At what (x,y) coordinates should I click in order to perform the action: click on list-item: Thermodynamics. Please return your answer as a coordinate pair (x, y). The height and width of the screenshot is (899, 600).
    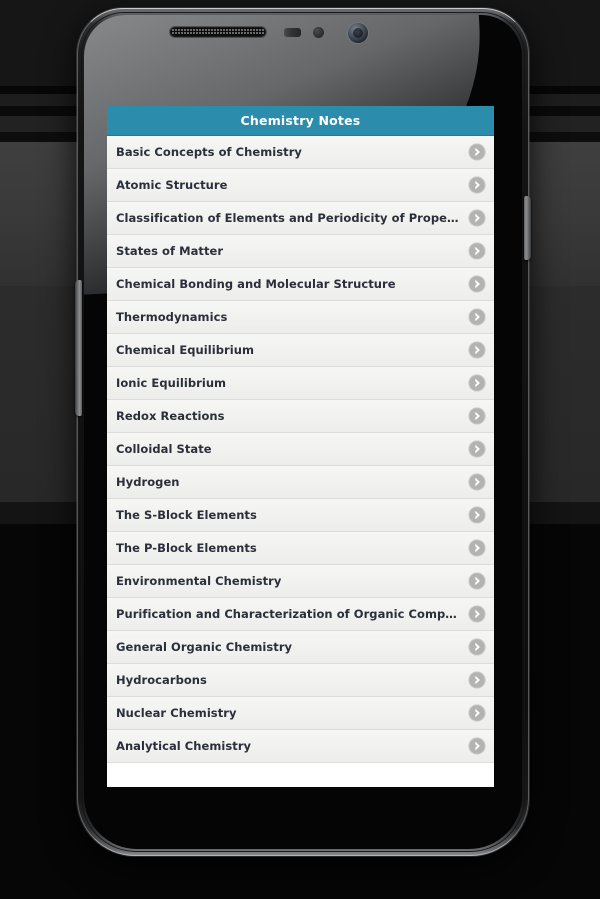
    Looking at the image, I should click on (300, 317).